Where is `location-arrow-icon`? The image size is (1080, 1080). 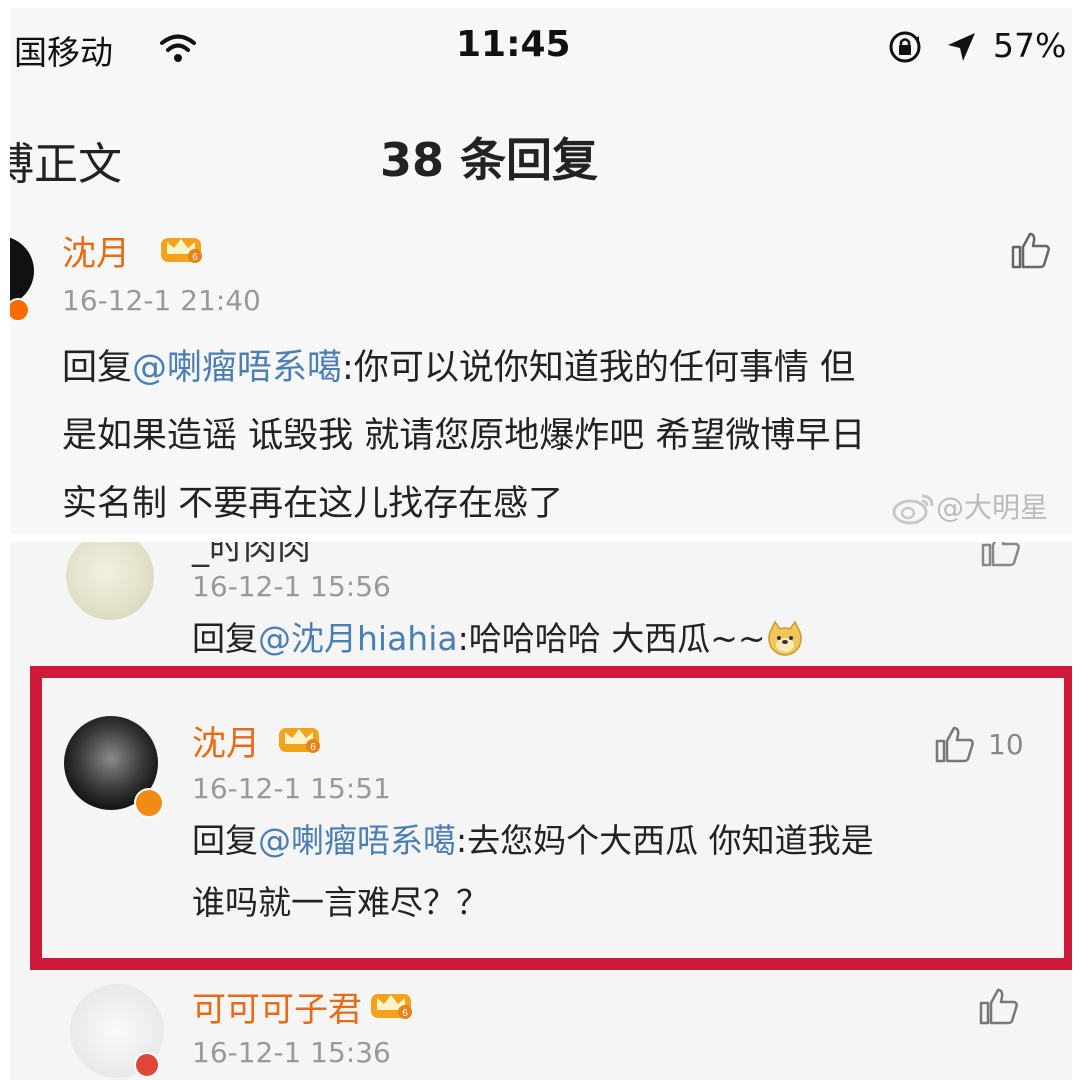
location-arrow-icon is located at coordinates (961, 47).